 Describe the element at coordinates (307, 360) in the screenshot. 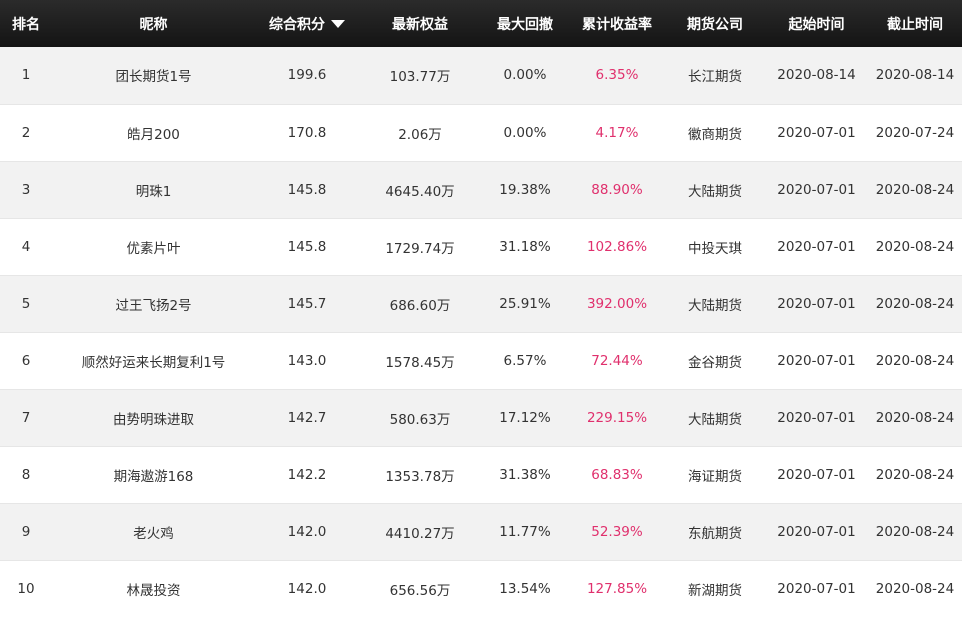

I see `score-cell: 143.0` at that location.